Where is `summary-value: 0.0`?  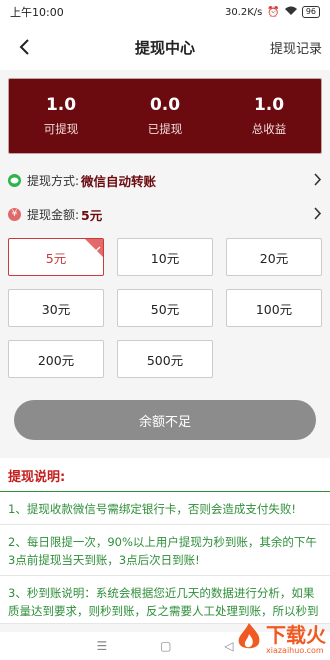 summary-value: 0.0 is located at coordinates (165, 105).